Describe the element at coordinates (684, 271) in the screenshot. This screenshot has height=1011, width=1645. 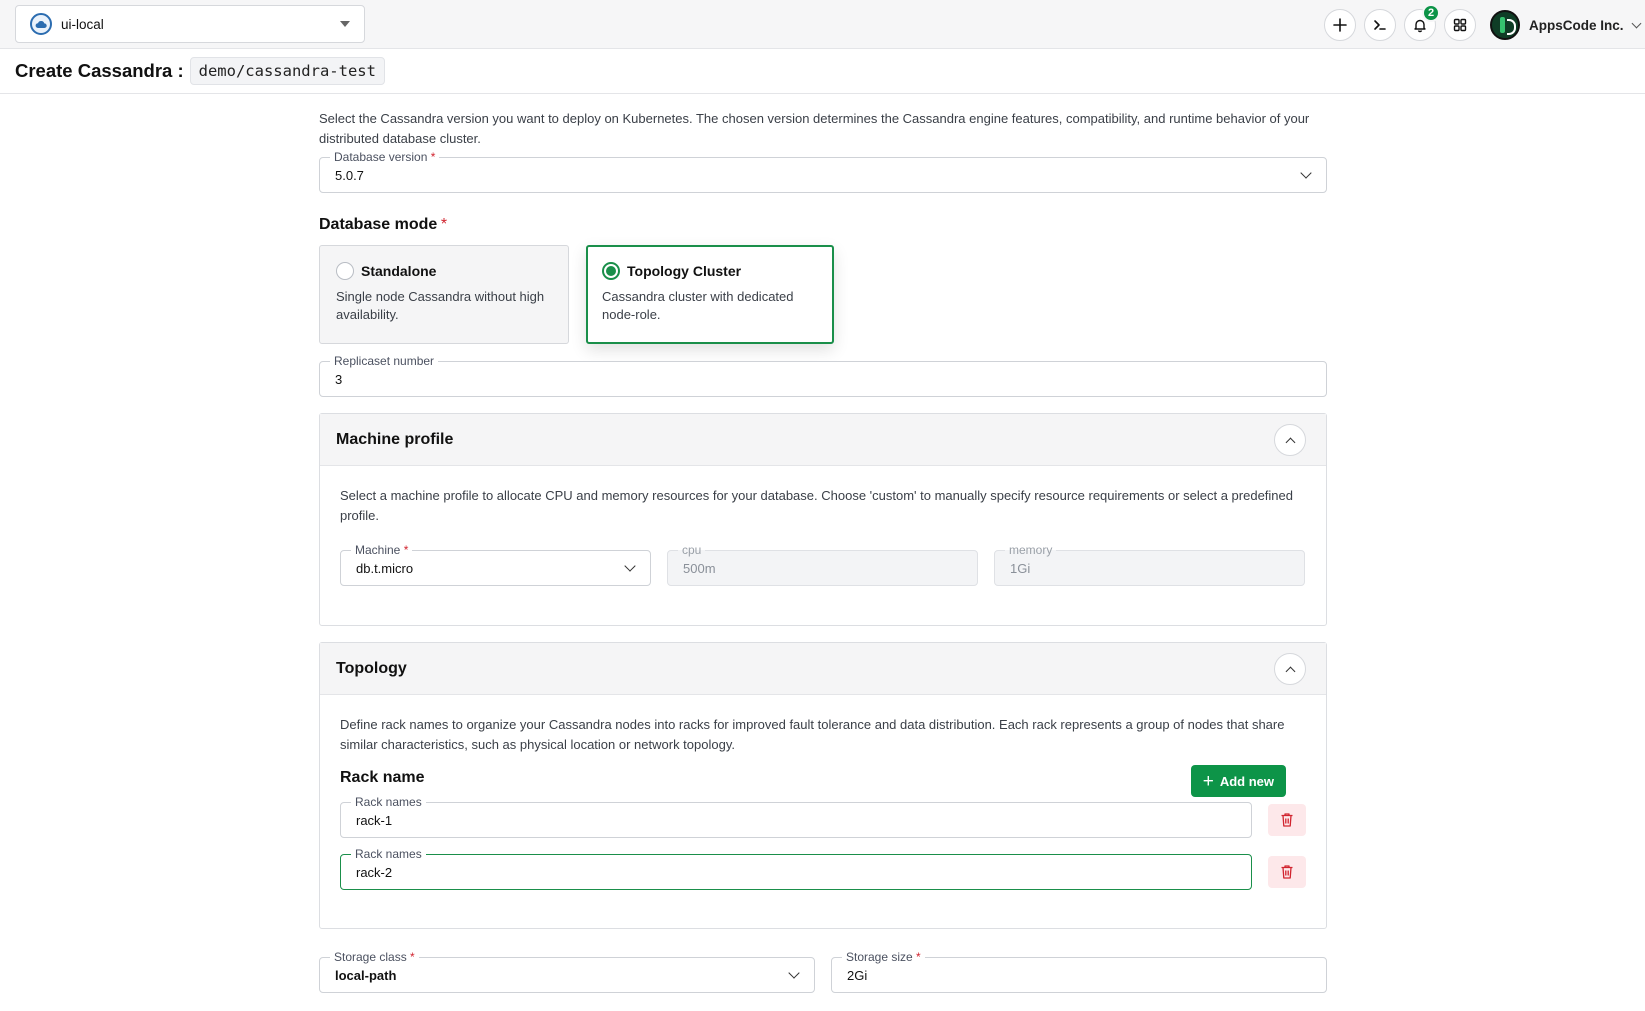
I see `mode-title: Topology Cluster` at that location.